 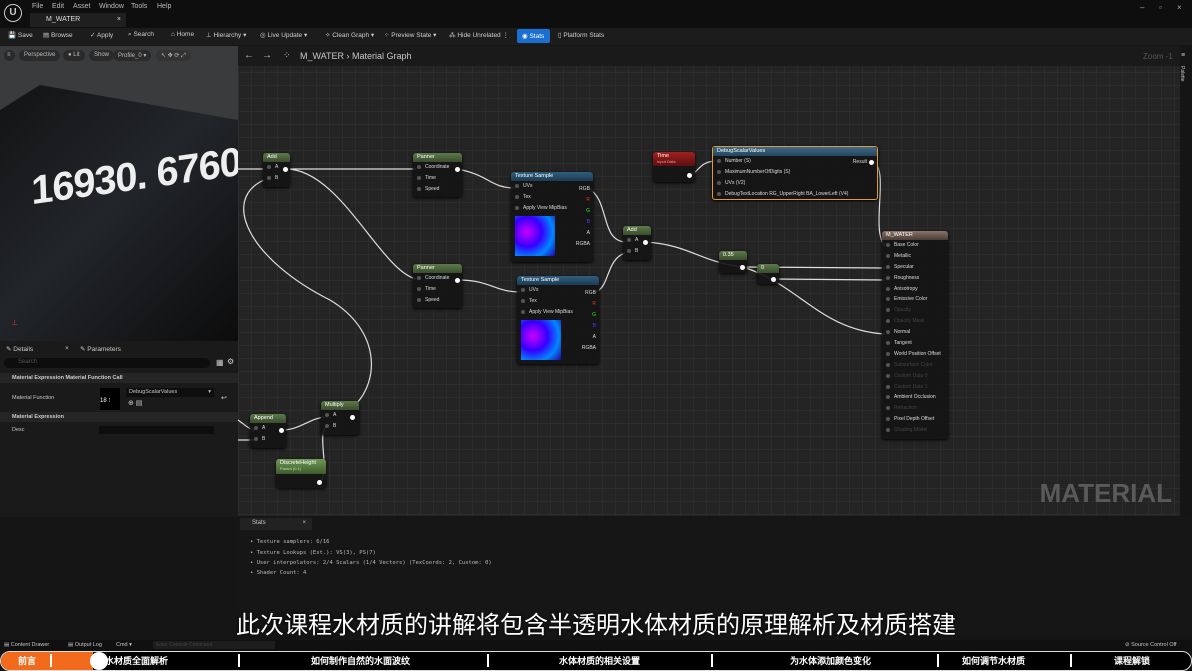 I want to click on constant-node: 0, so click(x=768, y=274).